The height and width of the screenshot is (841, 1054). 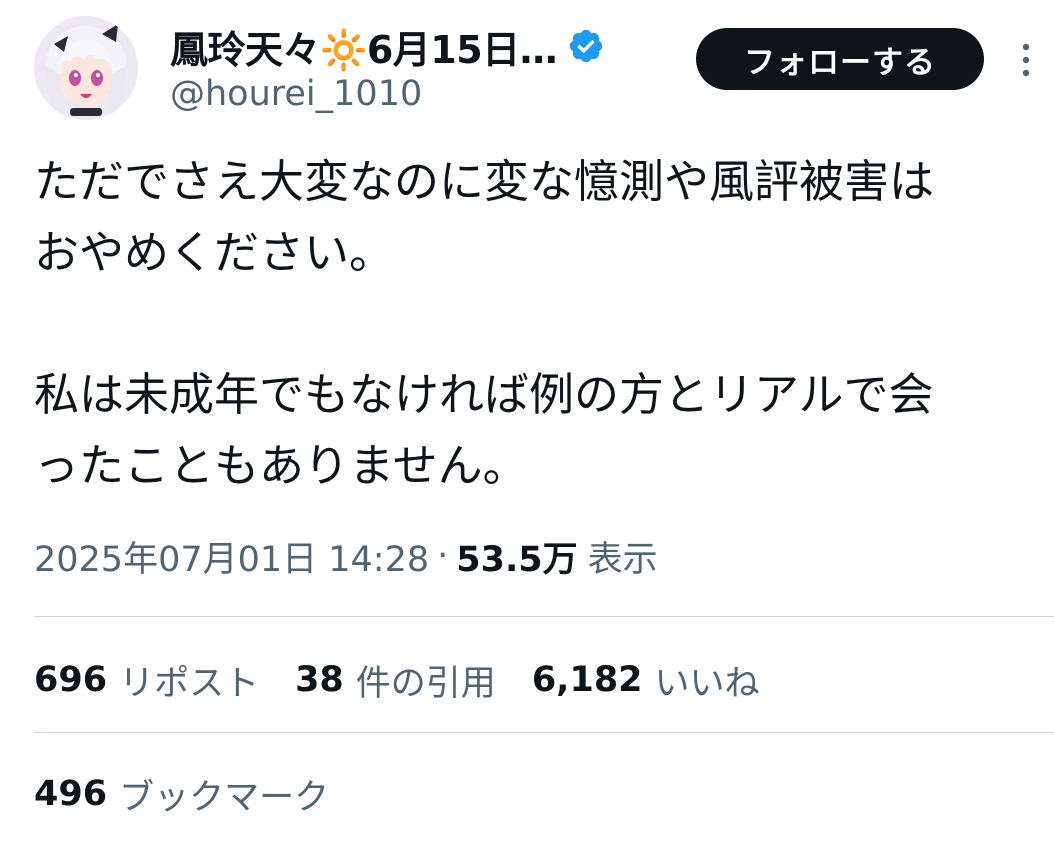 What do you see at coordinates (622, 559) in the screenshot?
I see `views-label: 表示` at bounding box center [622, 559].